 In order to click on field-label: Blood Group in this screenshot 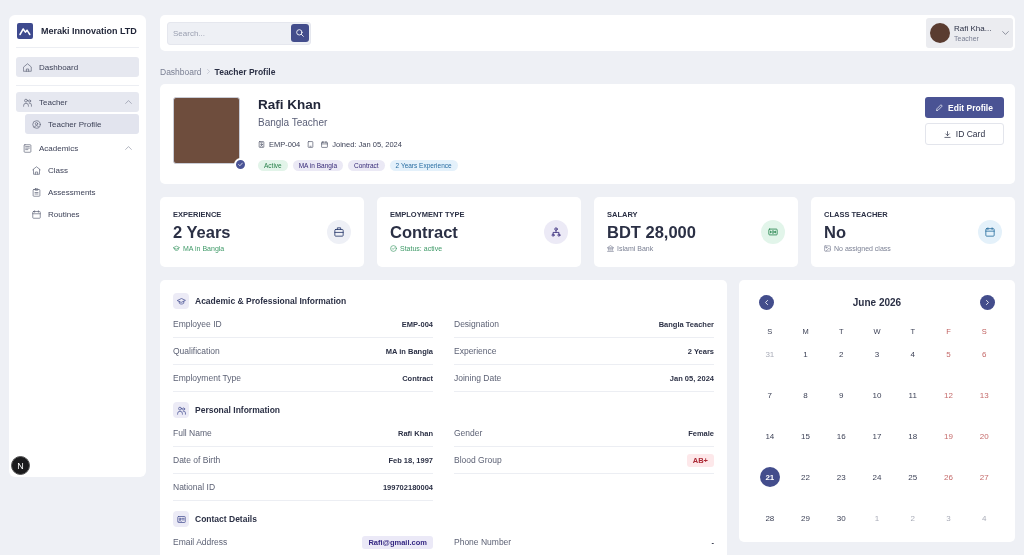, I will do `click(478, 460)`.